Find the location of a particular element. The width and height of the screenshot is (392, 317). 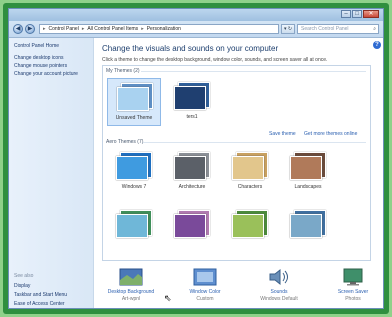

theme-name: Unsaved Theme is located at coordinates (134, 118).